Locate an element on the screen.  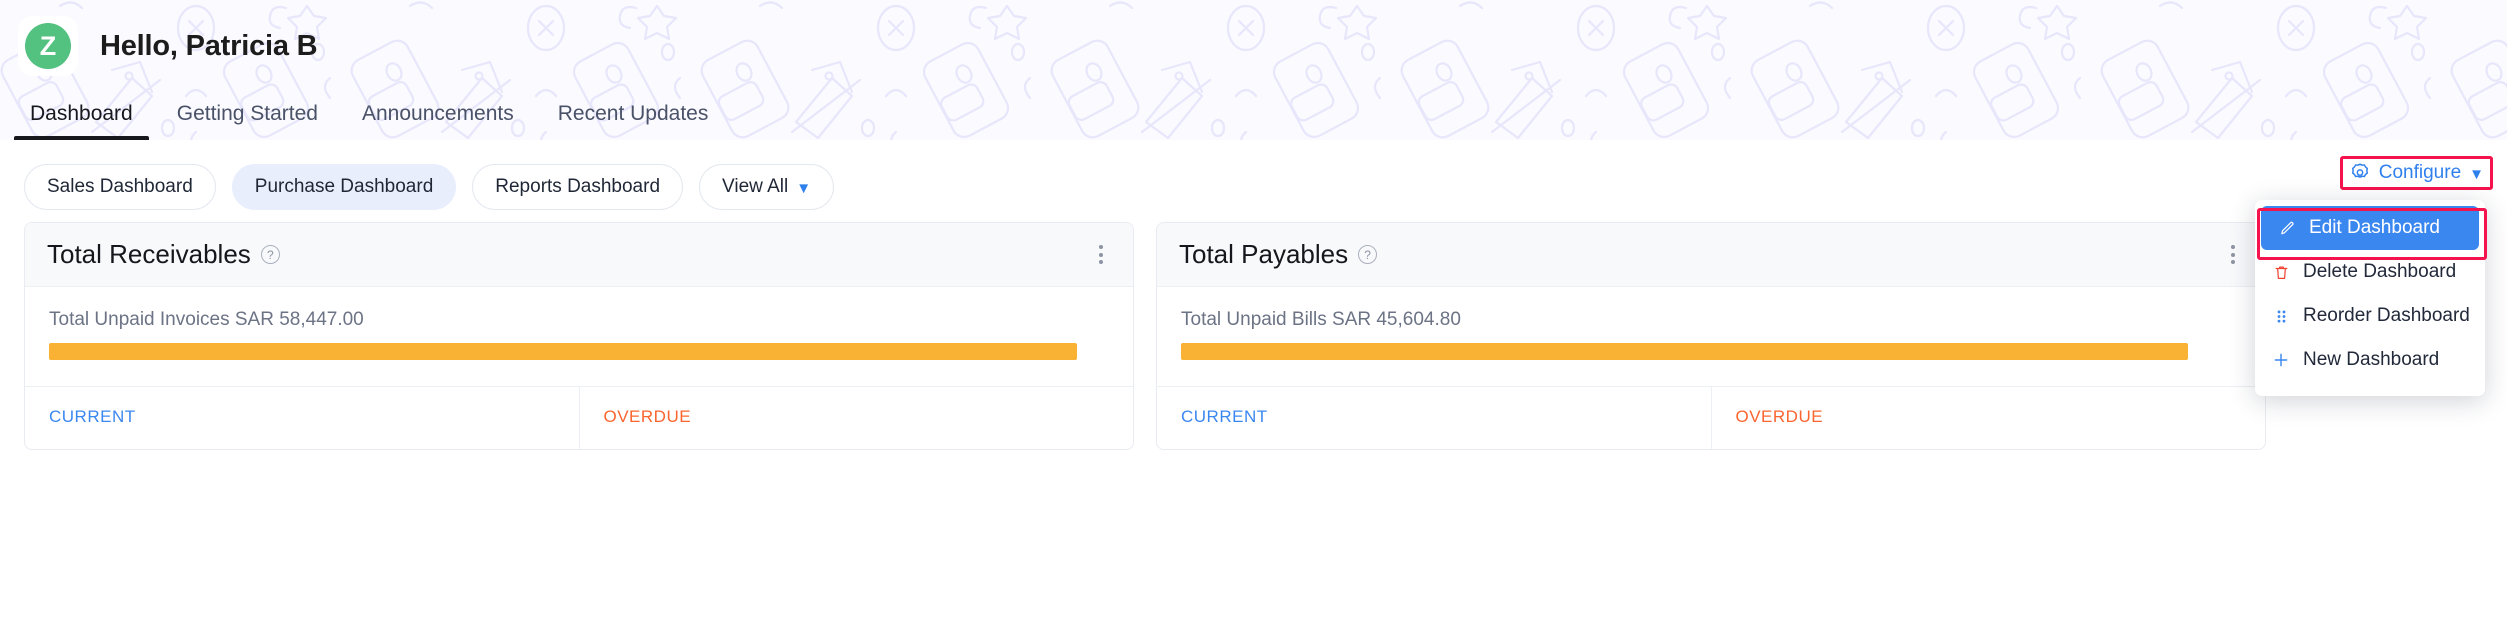
menu-item-edit-dashboard: Edit Dashboard is located at coordinates (2370, 228).